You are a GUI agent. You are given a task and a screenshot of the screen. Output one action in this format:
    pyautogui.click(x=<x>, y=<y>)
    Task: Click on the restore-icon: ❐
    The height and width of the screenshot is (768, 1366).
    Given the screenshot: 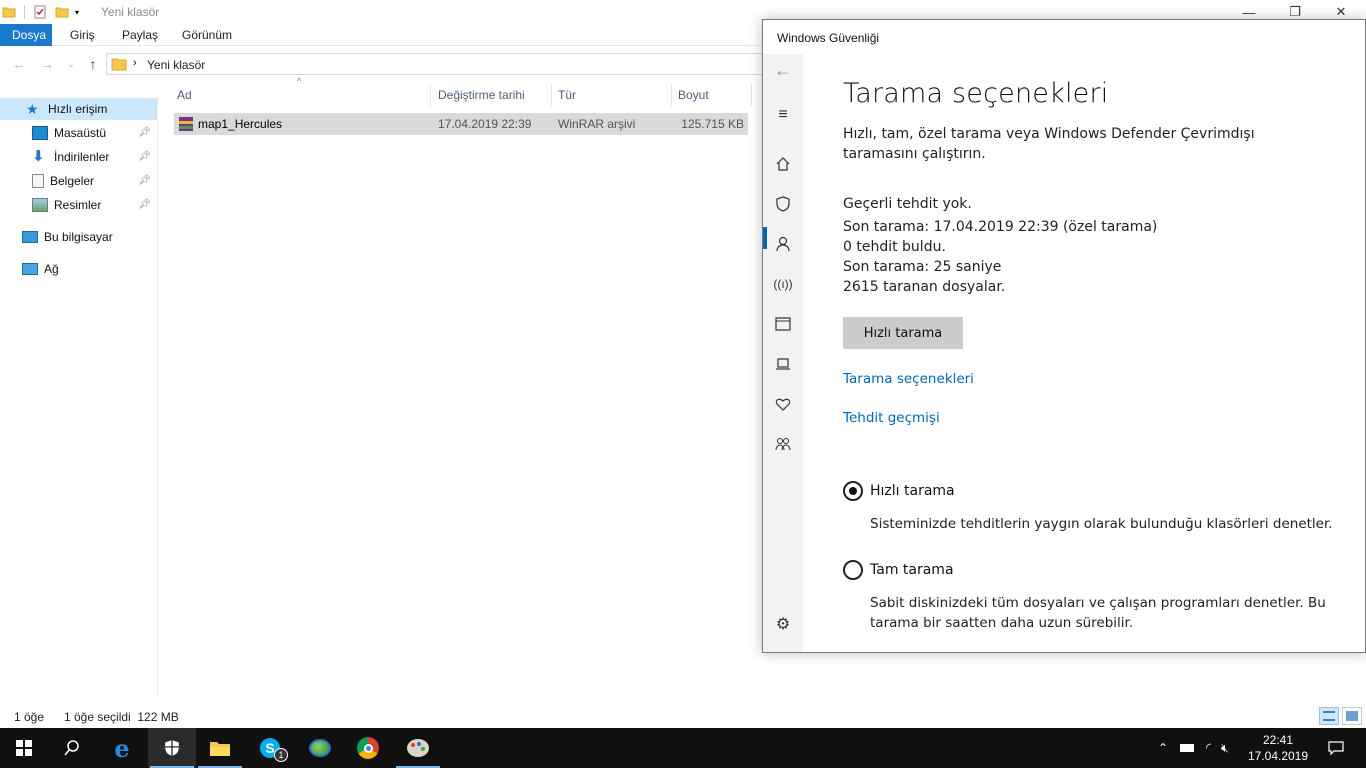 What is the action you would take?
    pyautogui.click(x=1295, y=11)
    